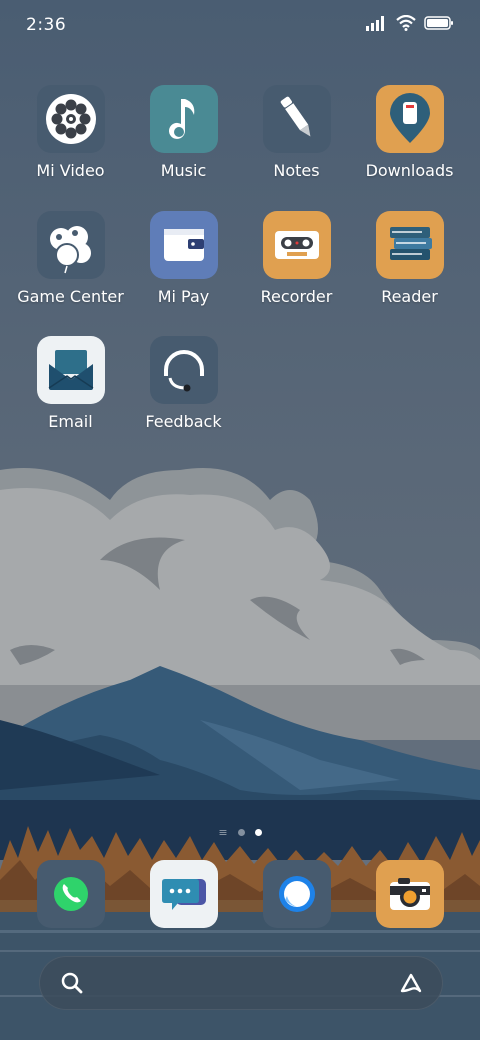 This screenshot has width=480, height=1040. I want to click on phone-icon, so click(71, 894).